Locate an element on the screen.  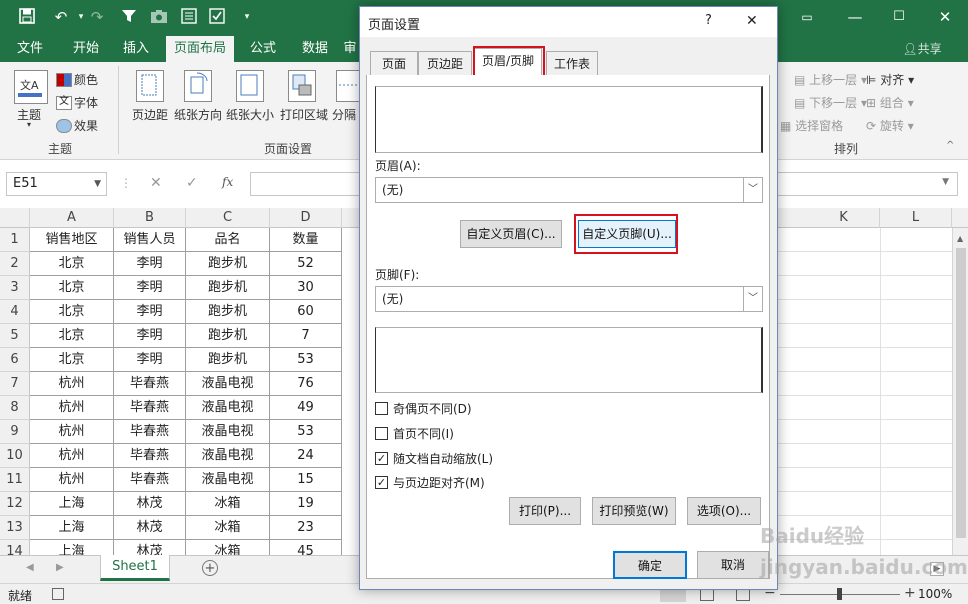
select-all-corner is located at coordinates (15, 218).